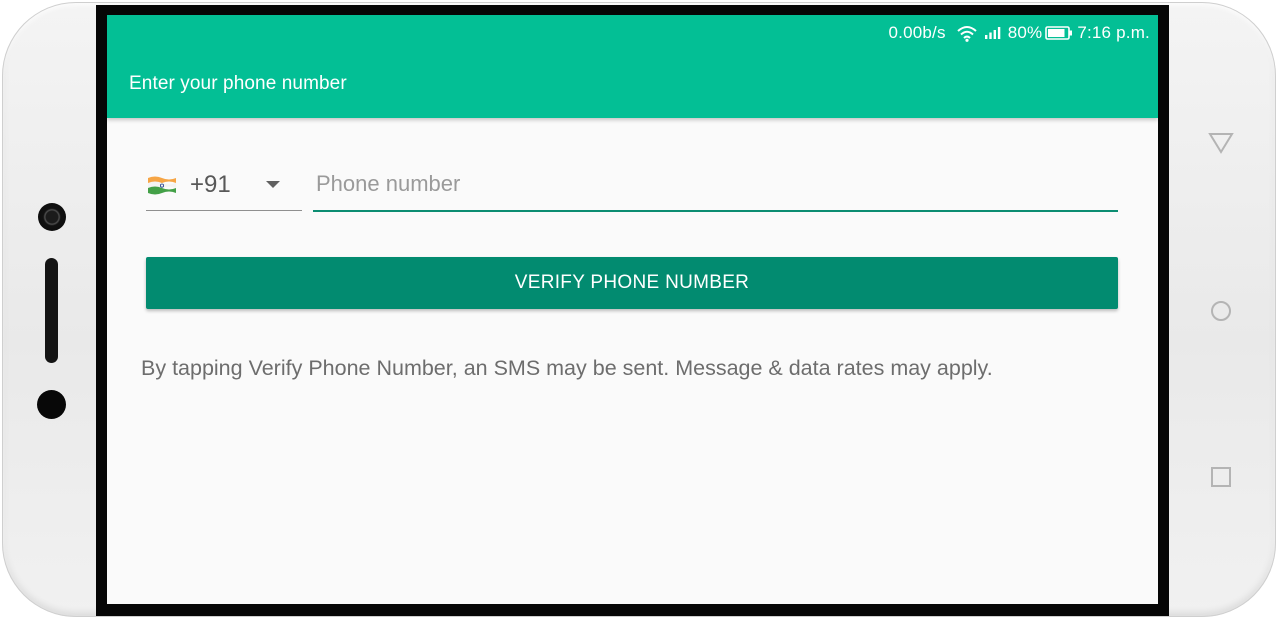  What do you see at coordinates (210, 184) in the screenshot?
I see `country-code: +91` at bounding box center [210, 184].